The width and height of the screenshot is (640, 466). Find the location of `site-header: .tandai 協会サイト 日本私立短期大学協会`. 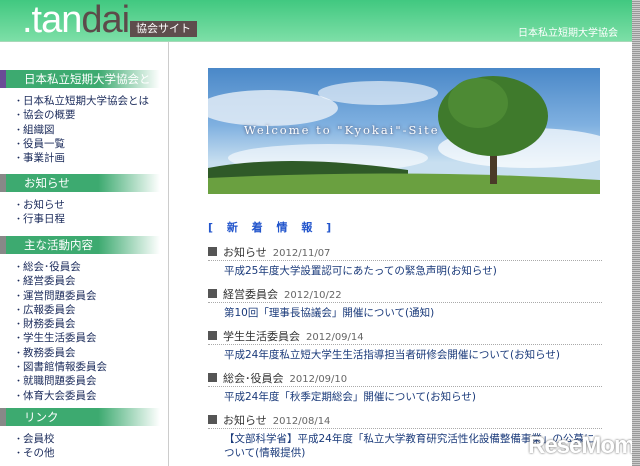

site-header: .tandai 協会サイト 日本私立短期大学協会 is located at coordinates (316, 21).